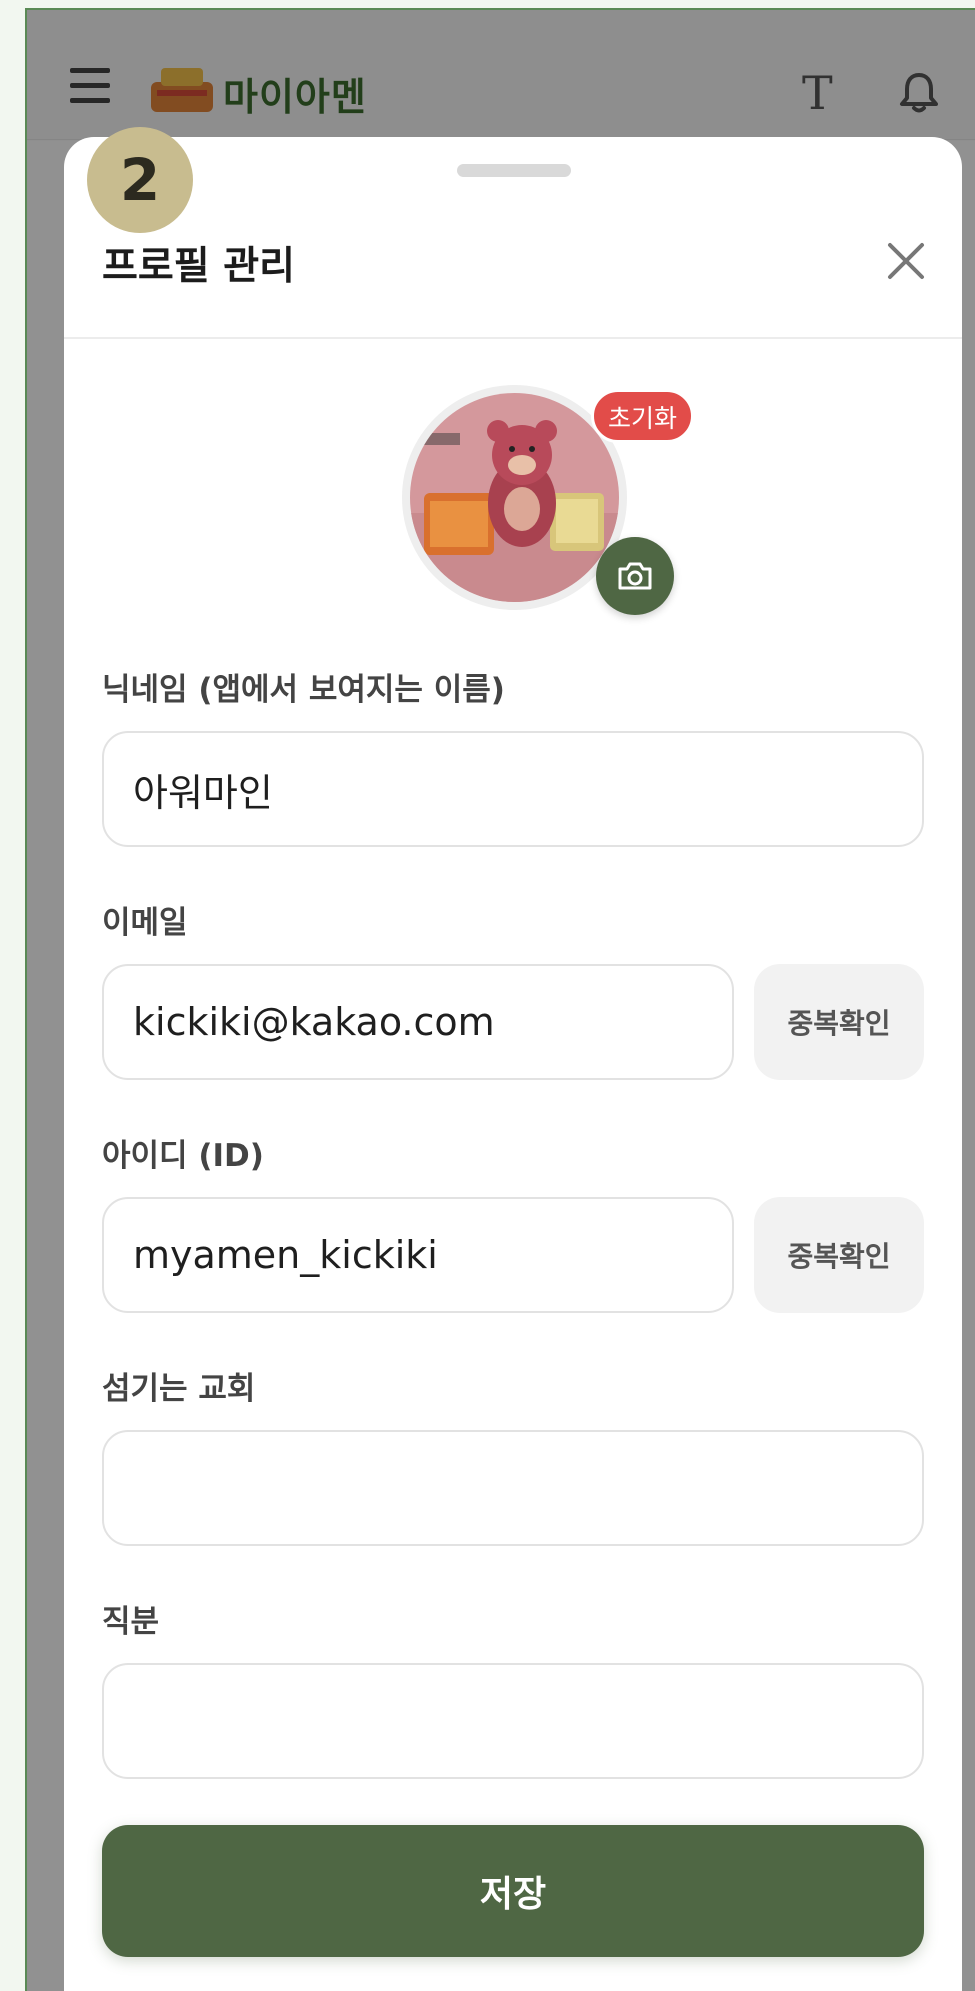 This screenshot has width=975, height=1991. Describe the element at coordinates (179, 1389) in the screenshot. I see `church-label: 섬기는 교회` at that location.